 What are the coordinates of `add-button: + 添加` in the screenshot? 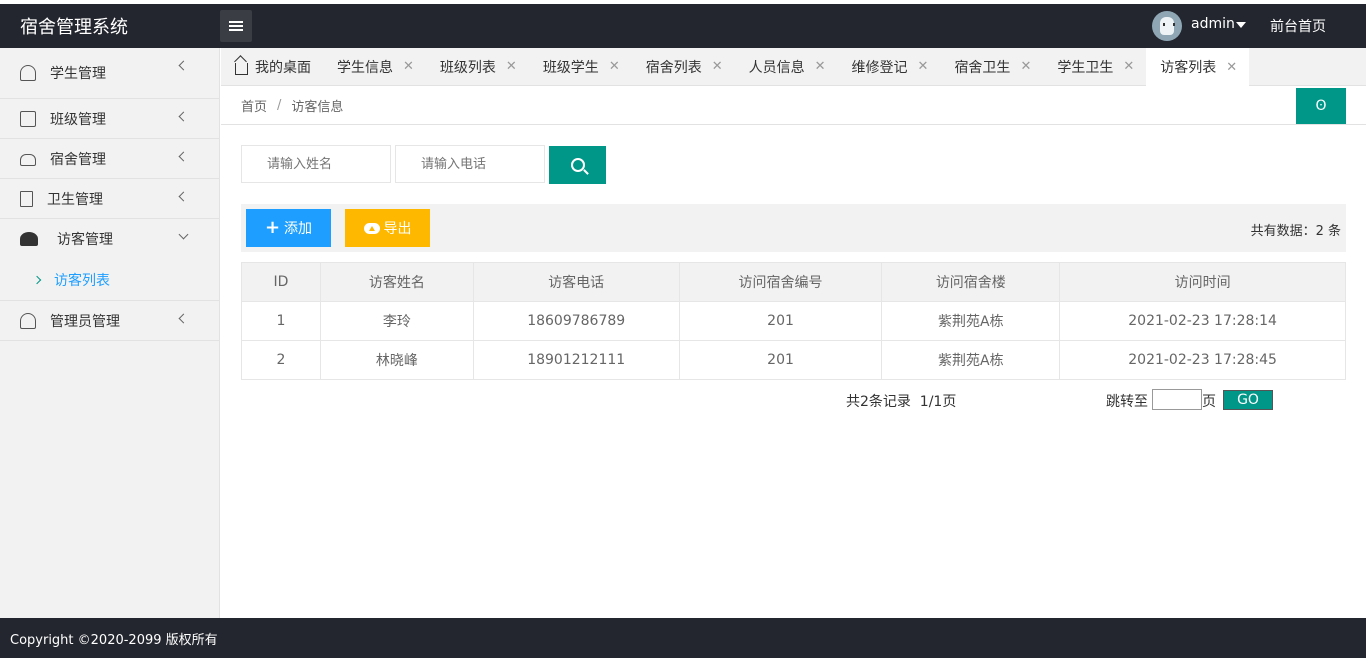 It's located at (288, 228).